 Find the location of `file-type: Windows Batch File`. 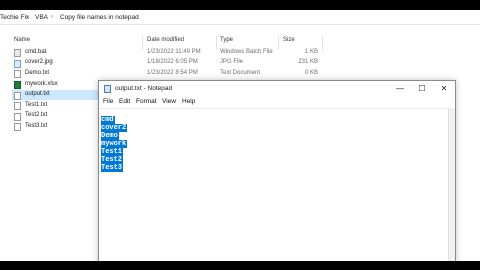

file-type: Windows Batch File is located at coordinates (246, 51).